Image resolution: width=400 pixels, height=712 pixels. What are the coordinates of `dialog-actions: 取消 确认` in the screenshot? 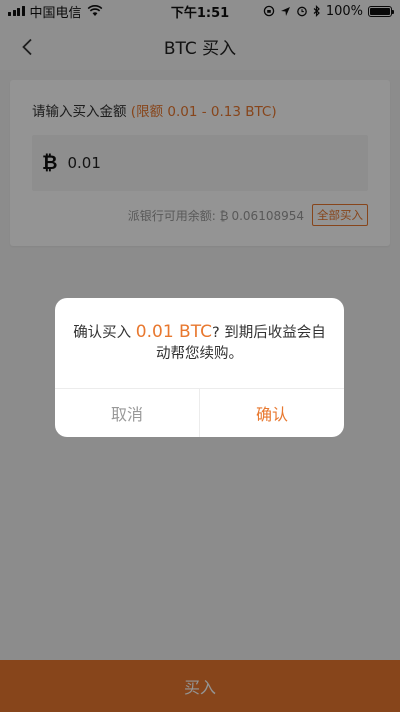 It's located at (199, 412).